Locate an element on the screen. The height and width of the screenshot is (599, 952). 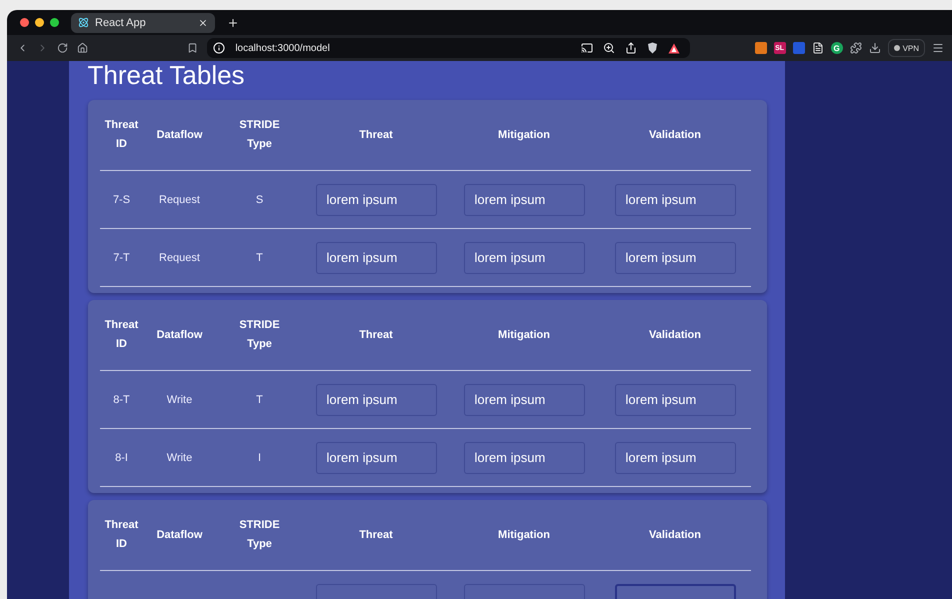
puzzle-icon is located at coordinates (856, 48).